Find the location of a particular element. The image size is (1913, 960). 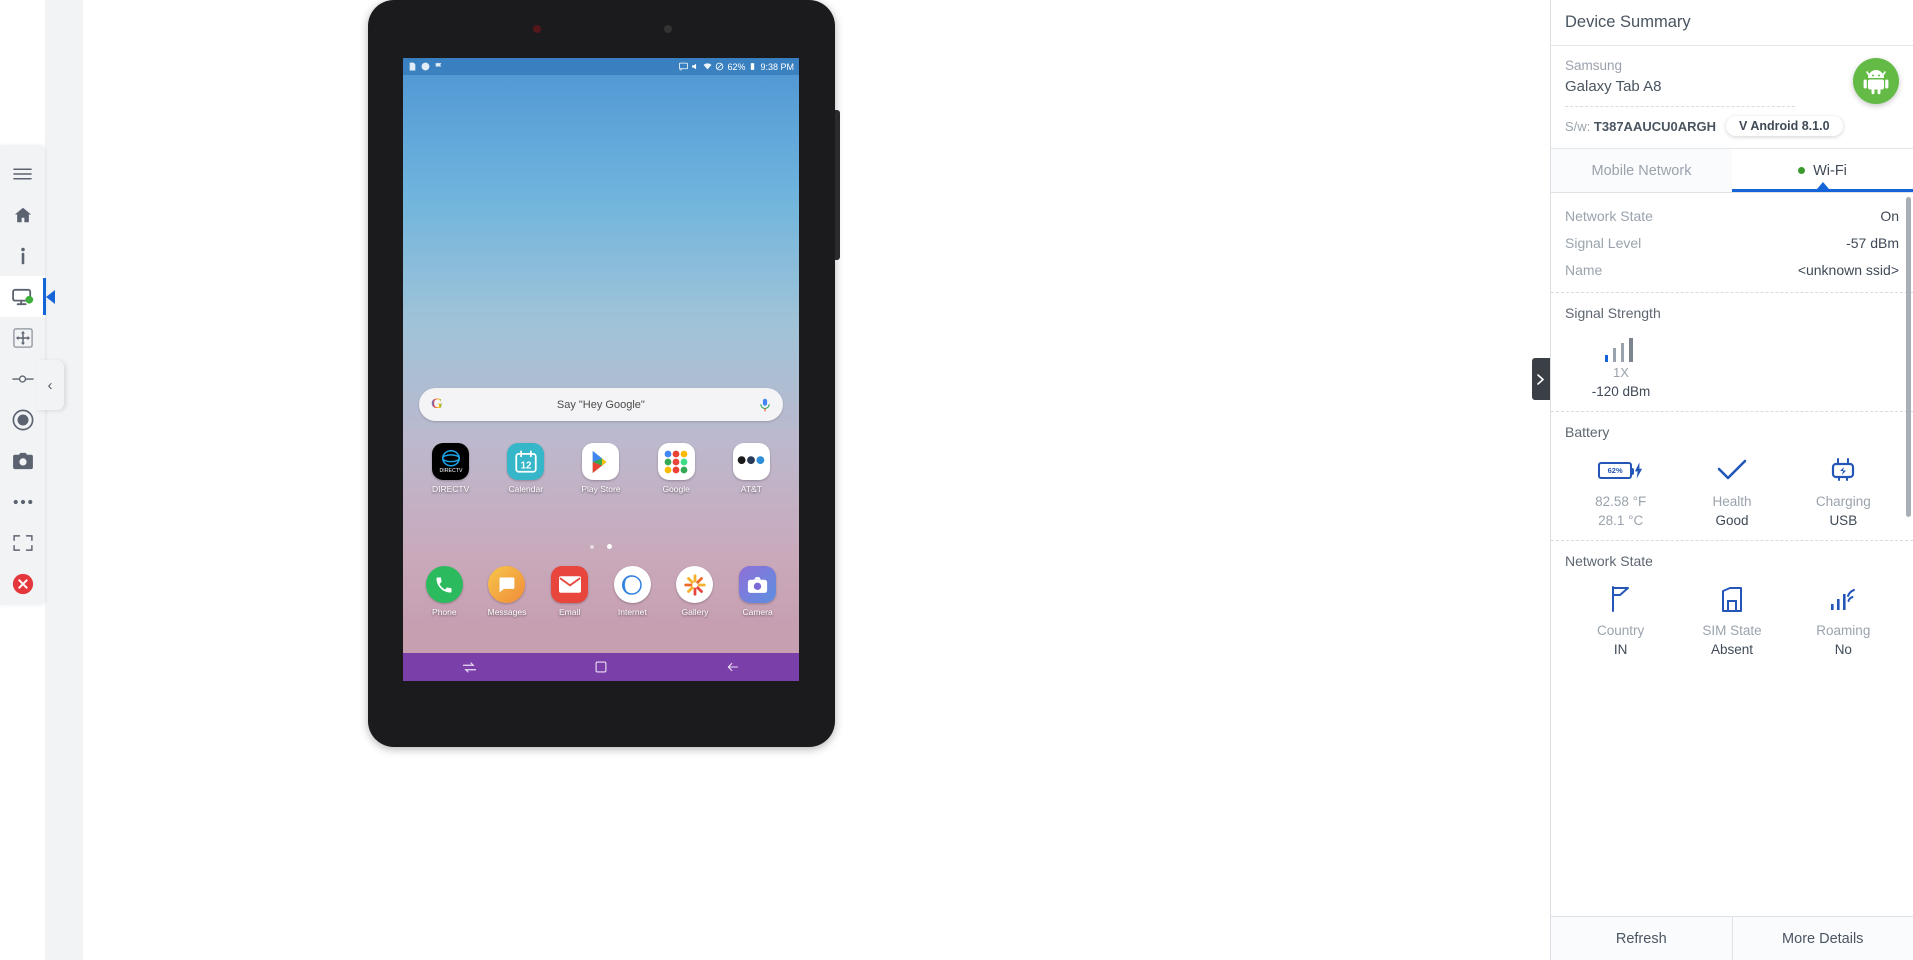

battery-level-cell: 62% 82.58 °F 28.1 °C is located at coordinates (1620, 489).